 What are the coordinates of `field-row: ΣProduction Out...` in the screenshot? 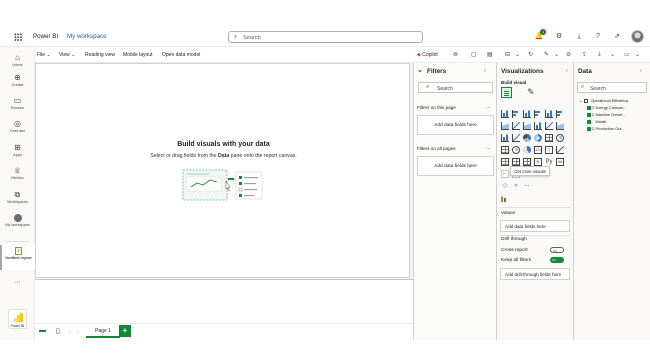 It's located at (606, 129).